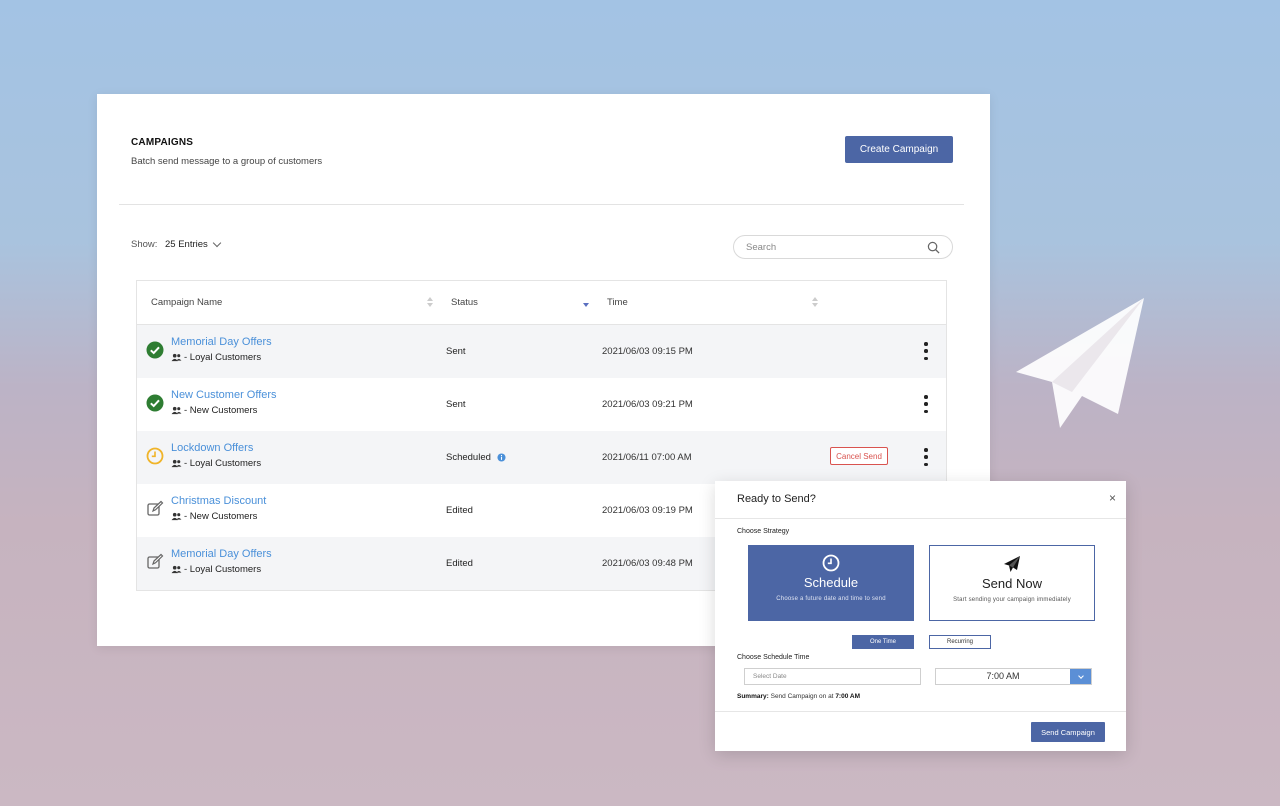 The image size is (1280, 806). I want to click on entries-value: 25 Entries, so click(186, 244).